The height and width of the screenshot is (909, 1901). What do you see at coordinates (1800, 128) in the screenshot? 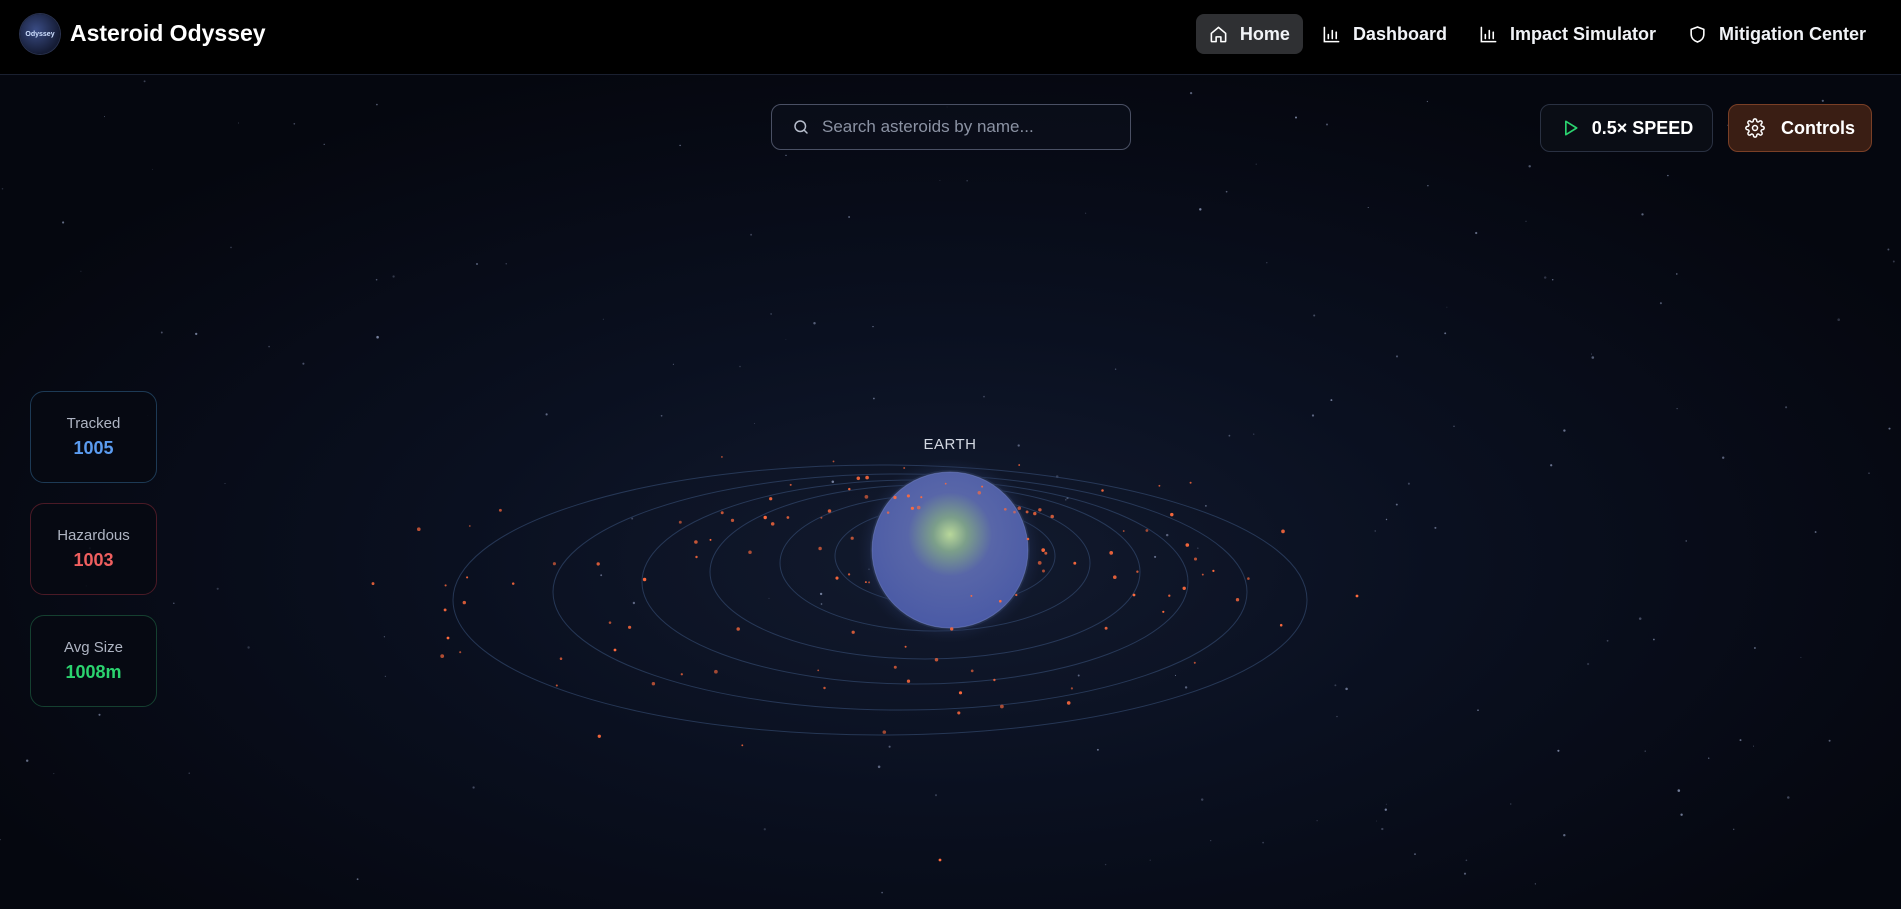
I see `controls-button: Controls` at bounding box center [1800, 128].